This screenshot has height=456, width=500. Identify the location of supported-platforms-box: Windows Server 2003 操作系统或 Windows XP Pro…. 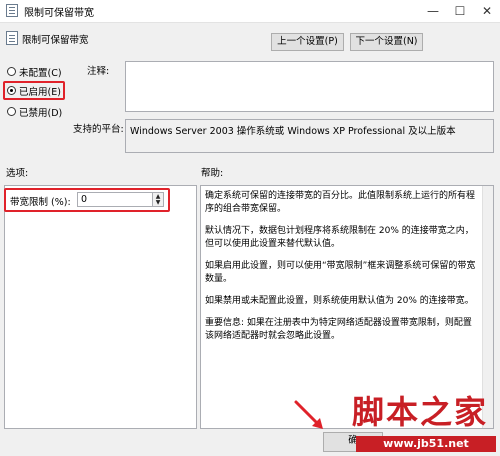
(309, 136).